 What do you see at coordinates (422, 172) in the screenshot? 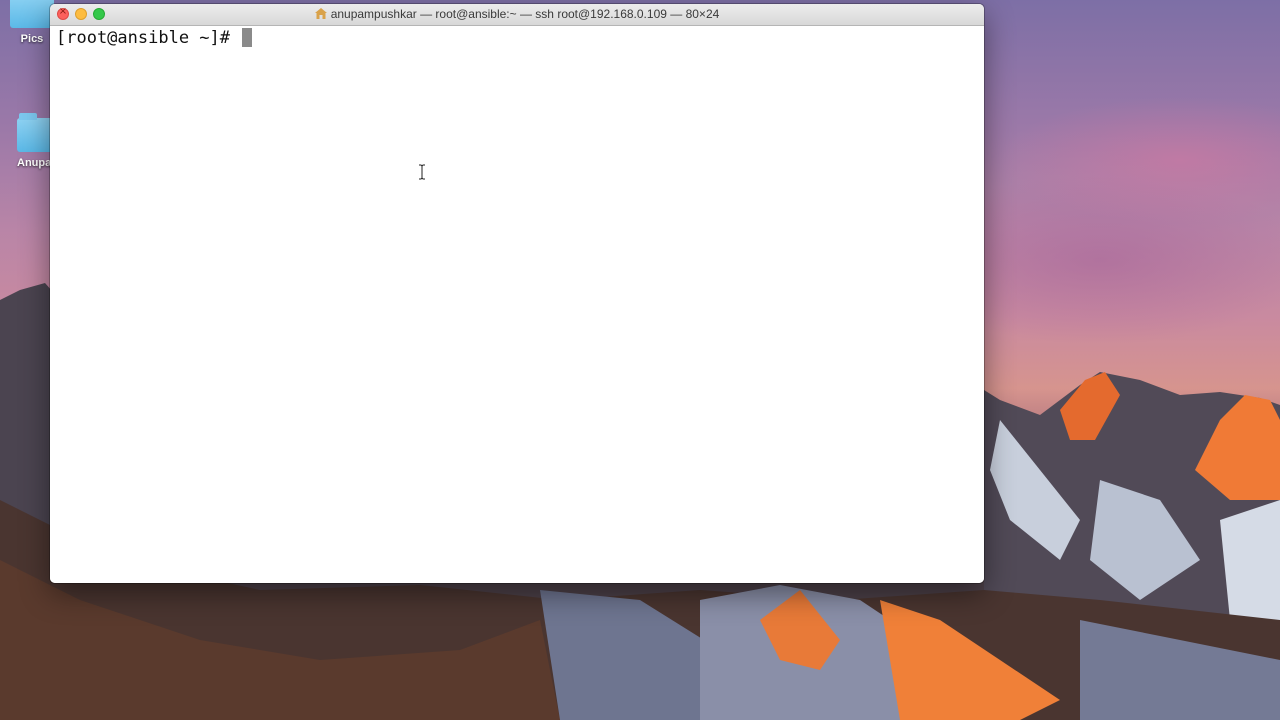
I see `ibeam-cursor-icon` at bounding box center [422, 172].